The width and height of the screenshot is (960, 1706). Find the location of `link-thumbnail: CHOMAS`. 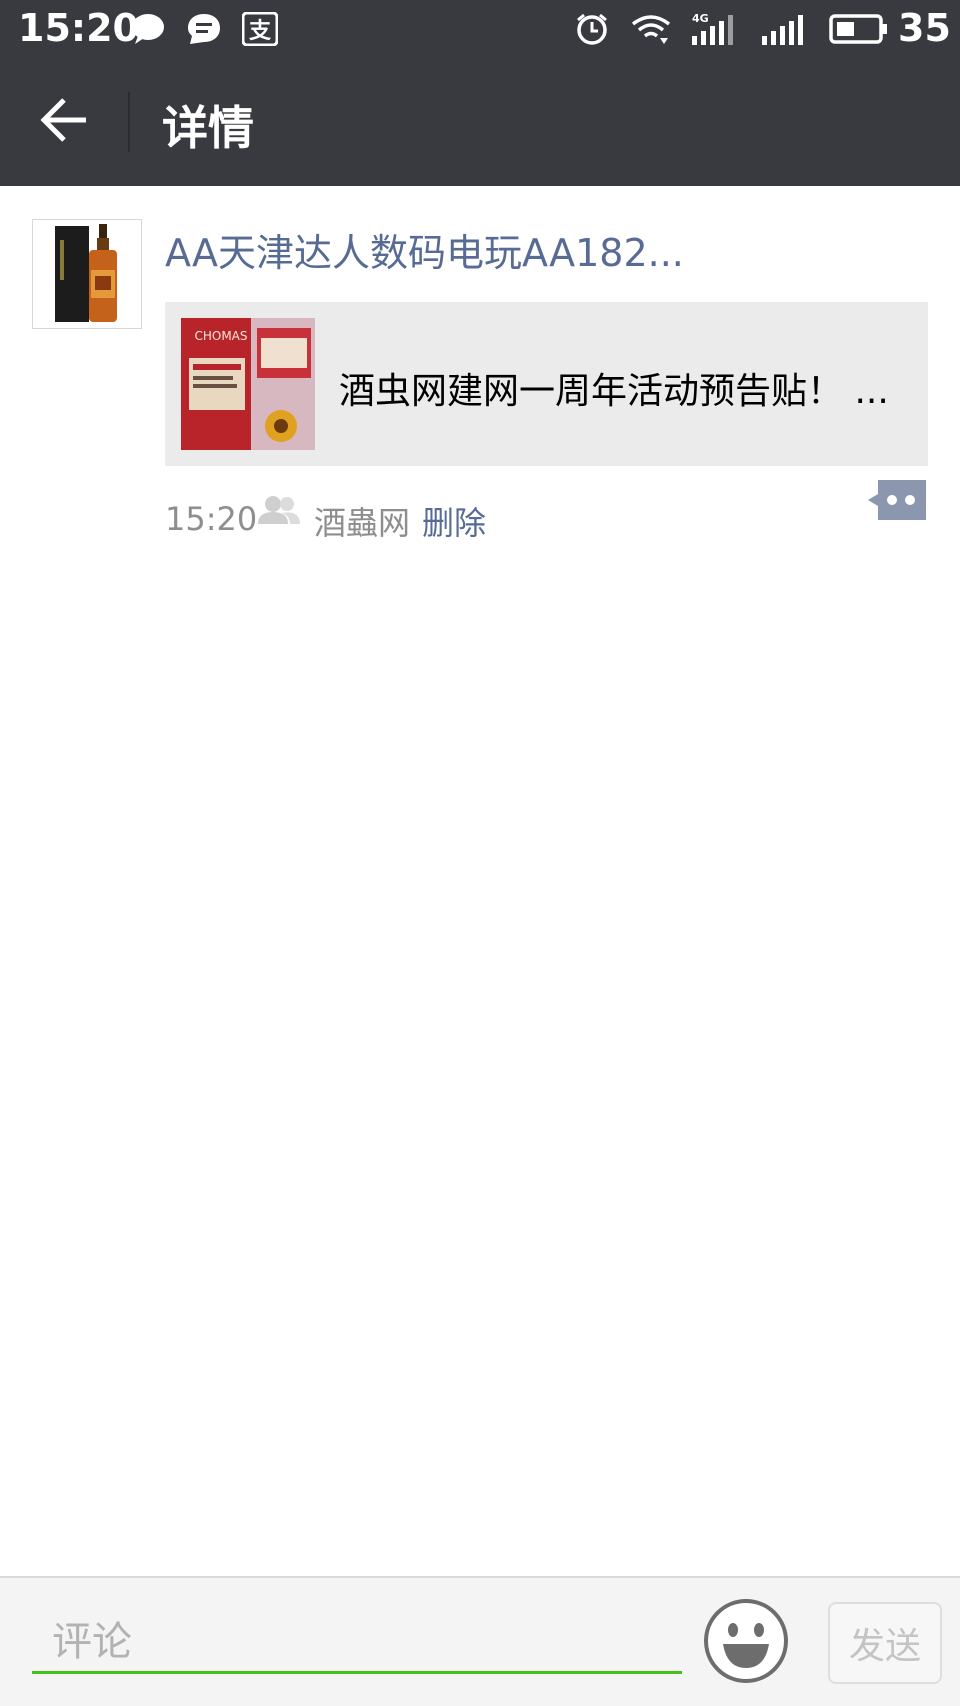

link-thumbnail: CHOMAS is located at coordinates (248, 384).